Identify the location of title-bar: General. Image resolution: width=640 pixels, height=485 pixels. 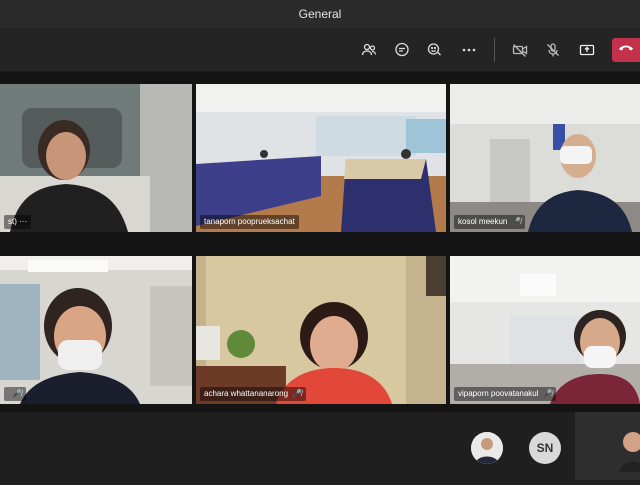
(320, 14).